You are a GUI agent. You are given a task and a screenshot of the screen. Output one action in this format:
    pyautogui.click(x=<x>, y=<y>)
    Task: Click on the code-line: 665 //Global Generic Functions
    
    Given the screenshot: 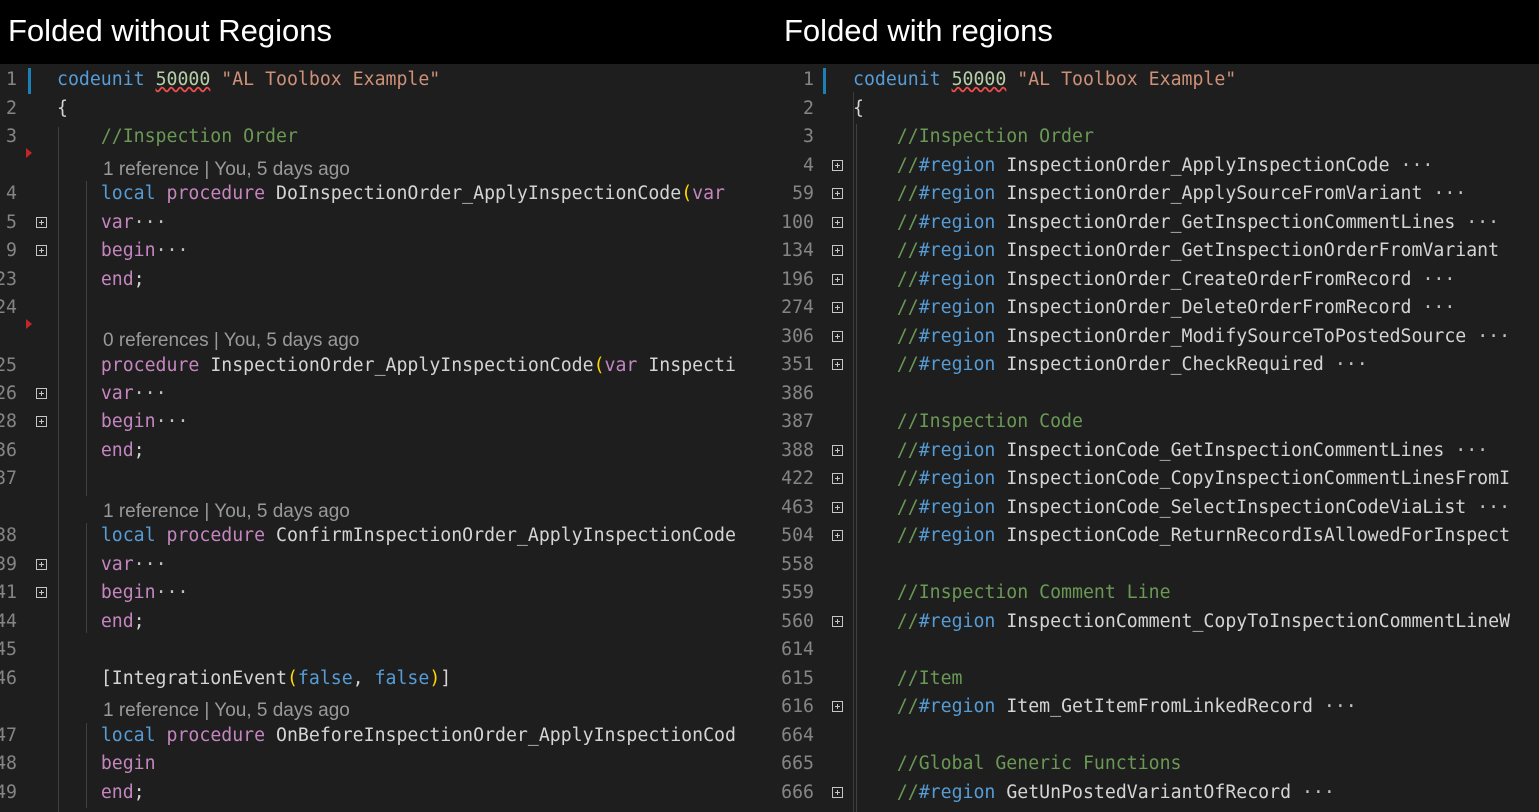 What is the action you would take?
    pyautogui.click(x=1155, y=764)
    